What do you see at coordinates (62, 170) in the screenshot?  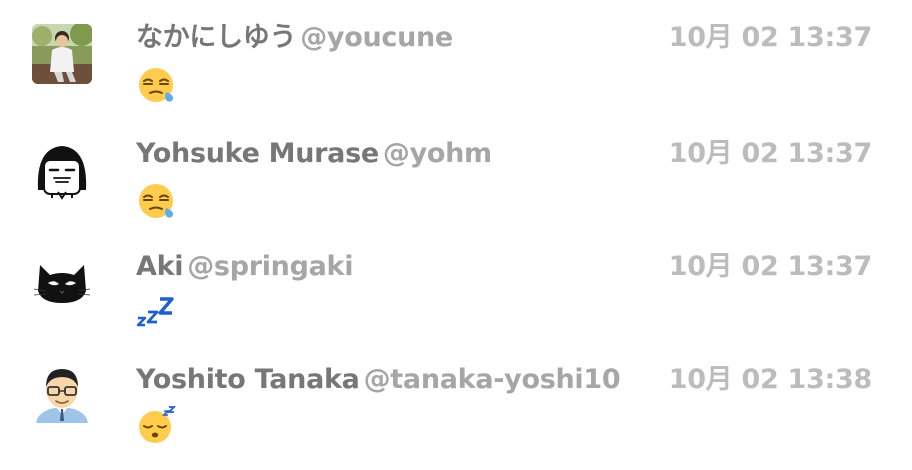 I see `drawn-face-avatar-icon` at bounding box center [62, 170].